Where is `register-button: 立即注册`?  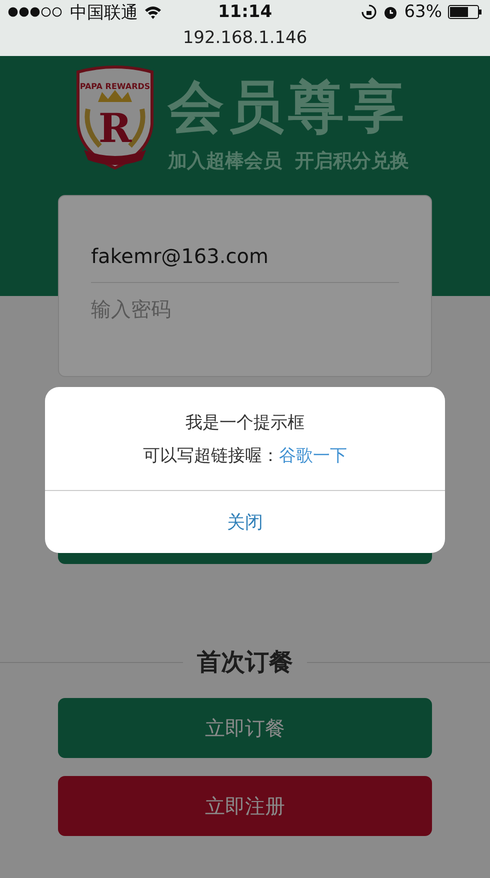
register-button: 立即注册 is located at coordinates (245, 806).